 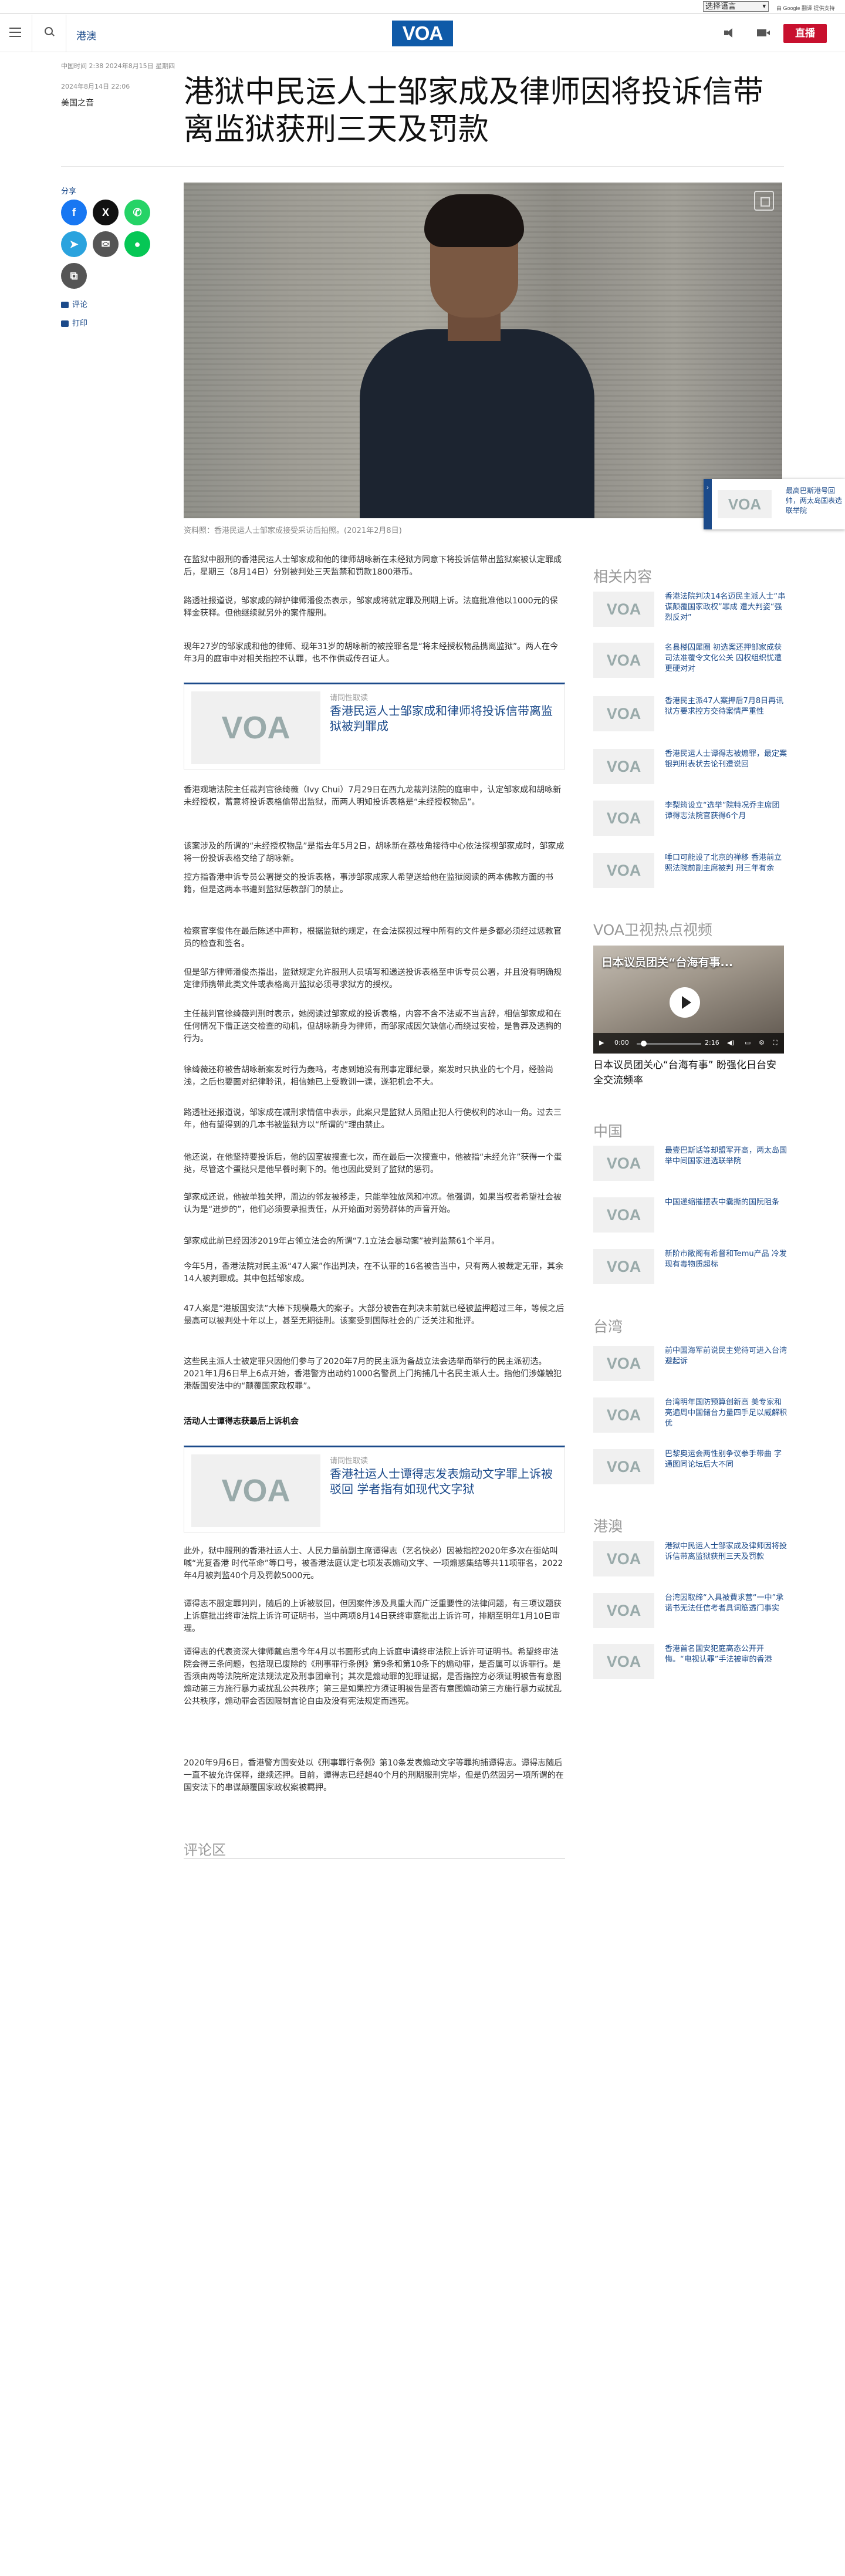 I want to click on total-time: 2:16, so click(x=712, y=1042).